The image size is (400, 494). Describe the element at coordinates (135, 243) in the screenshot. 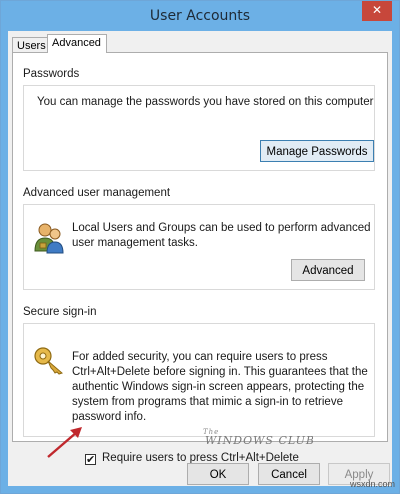

I see `lugs-description-line-2: user management tasks.` at that location.